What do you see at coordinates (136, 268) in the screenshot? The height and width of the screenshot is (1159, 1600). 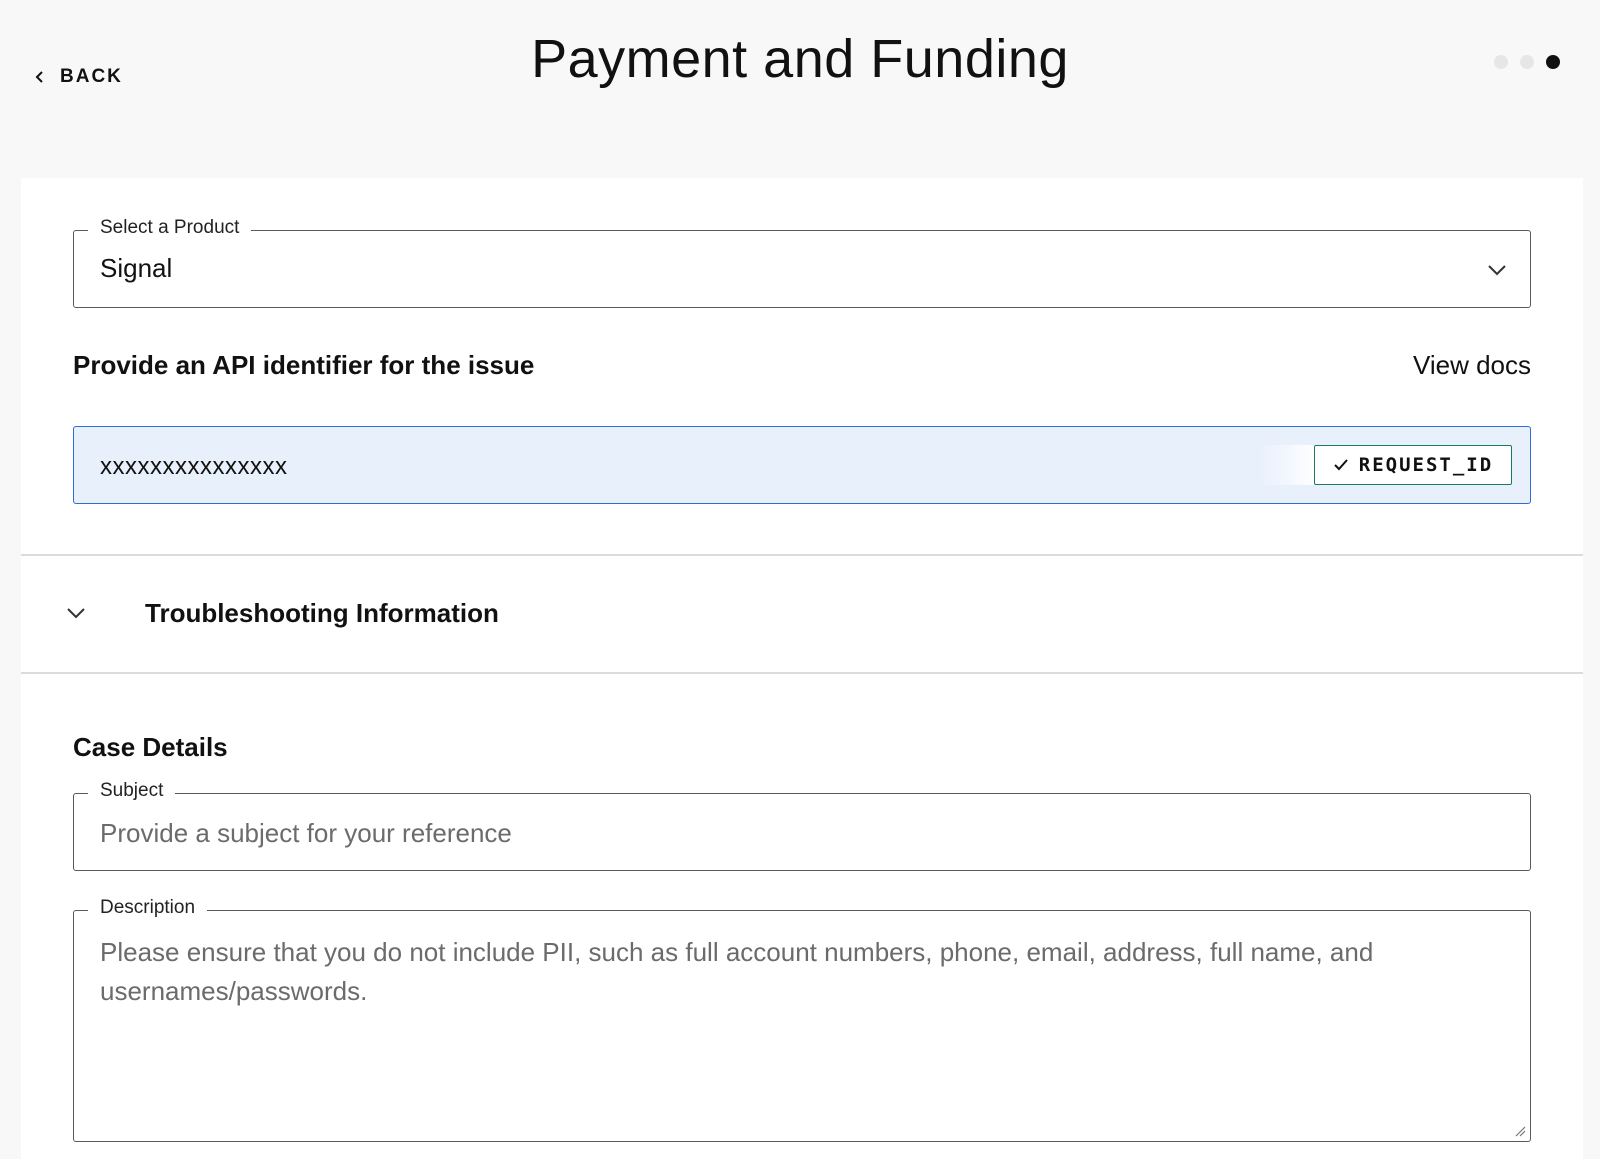 I see `product-select-value: Signal` at bounding box center [136, 268].